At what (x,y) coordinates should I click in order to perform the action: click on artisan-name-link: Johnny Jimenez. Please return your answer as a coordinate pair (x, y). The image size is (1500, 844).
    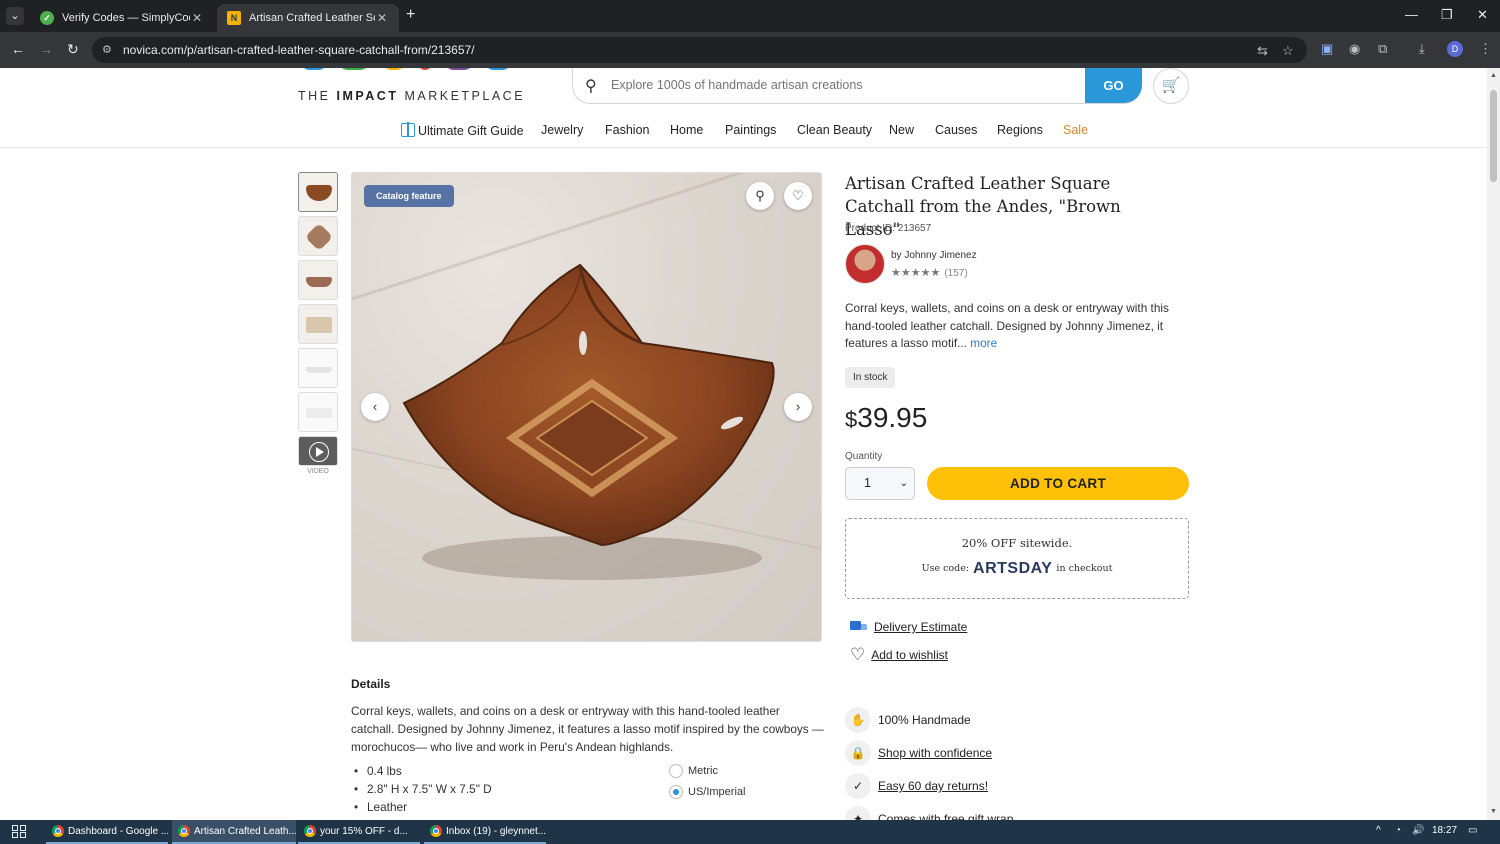
    Looking at the image, I should click on (940, 255).